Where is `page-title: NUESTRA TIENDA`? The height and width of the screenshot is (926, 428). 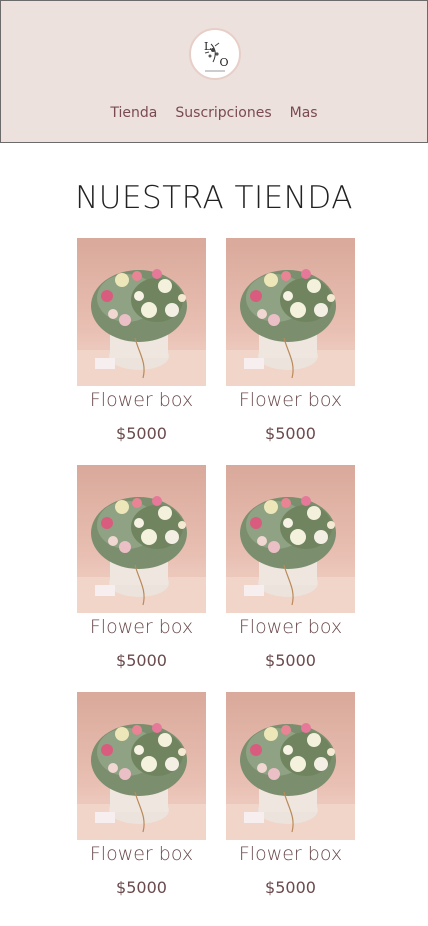
page-title: NUESTRA TIENDA is located at coordinates (214, 198).